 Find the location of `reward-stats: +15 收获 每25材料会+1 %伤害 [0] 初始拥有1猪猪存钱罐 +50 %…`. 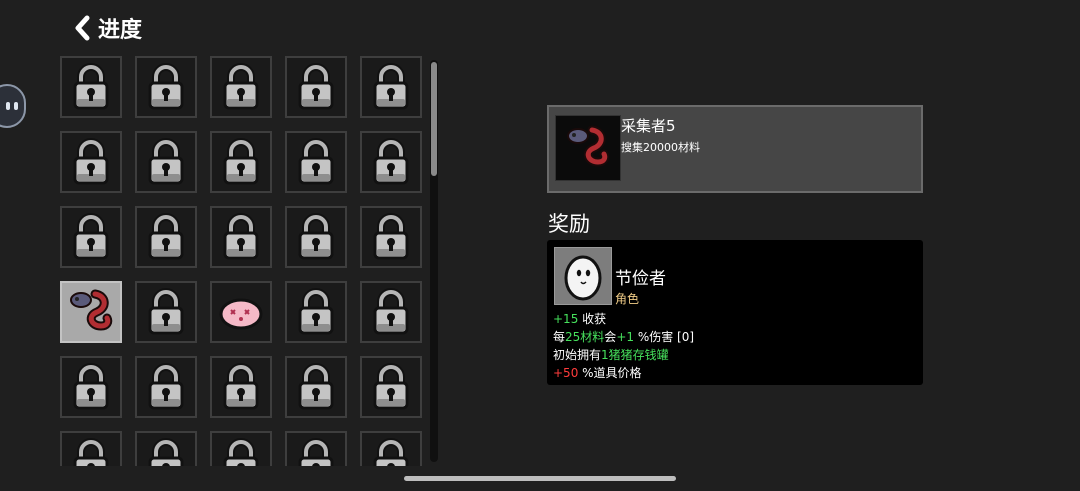

reward-stats: +15 收获 每25材料会+1 %伤害 [0] 初始拥有1猪猪存钱罐 +50 %… is located at coordinates (623, 346).